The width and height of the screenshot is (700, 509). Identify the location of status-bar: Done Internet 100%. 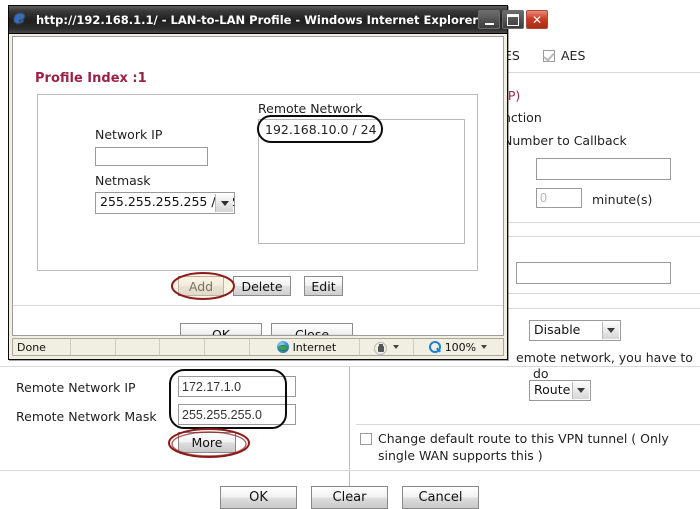
(258, 347).